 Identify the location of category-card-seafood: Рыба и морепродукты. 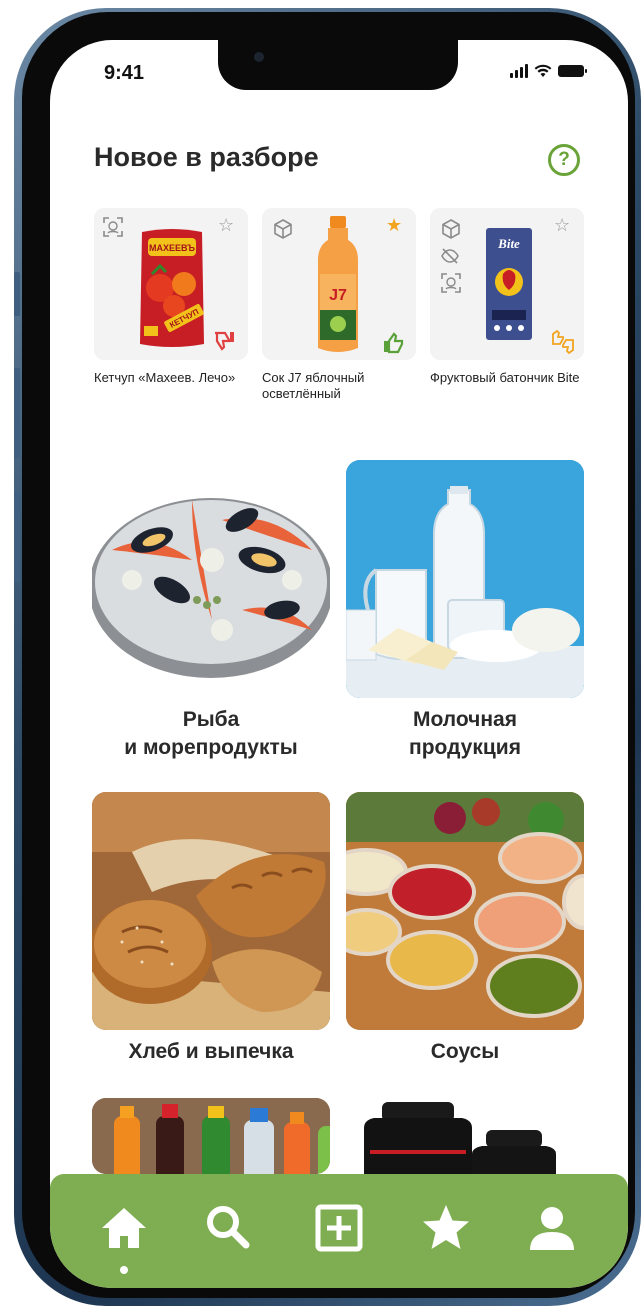
(211, 611).